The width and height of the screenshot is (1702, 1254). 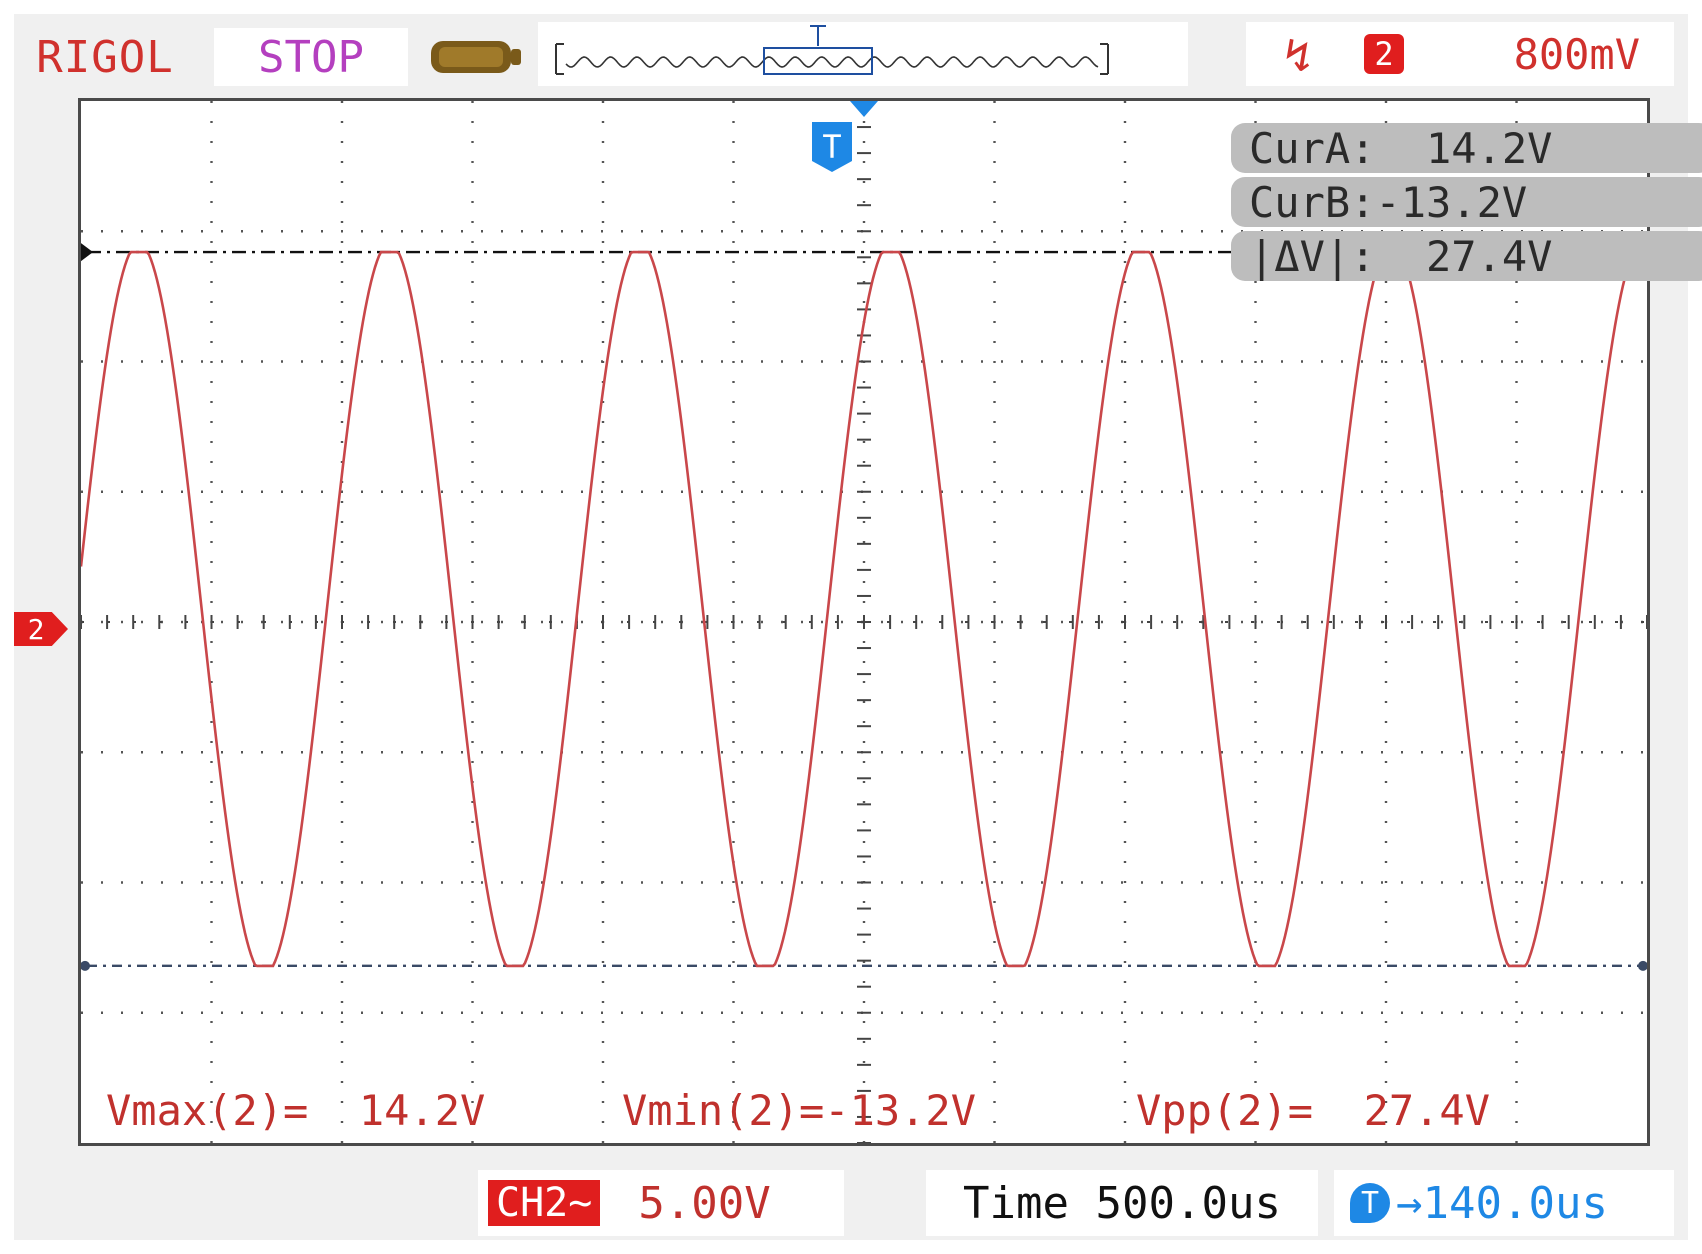 What do you see at coordinates (704, 1203) in the screenshot?
I see `volts-per-div: 5.00V` at bounding box center [704, 1203].